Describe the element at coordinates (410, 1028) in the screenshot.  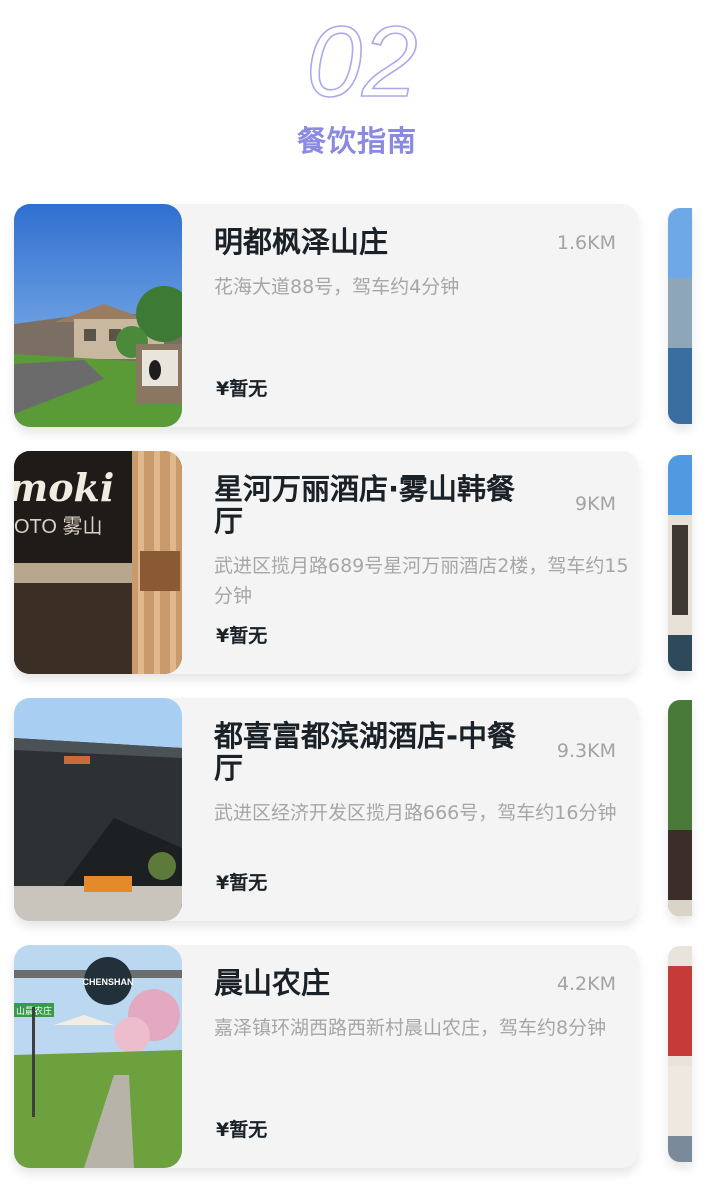
I see `restaurant-address: 嘉泽镇环湖西路西新村晨山农庄，驾车约8分钟` at that location.